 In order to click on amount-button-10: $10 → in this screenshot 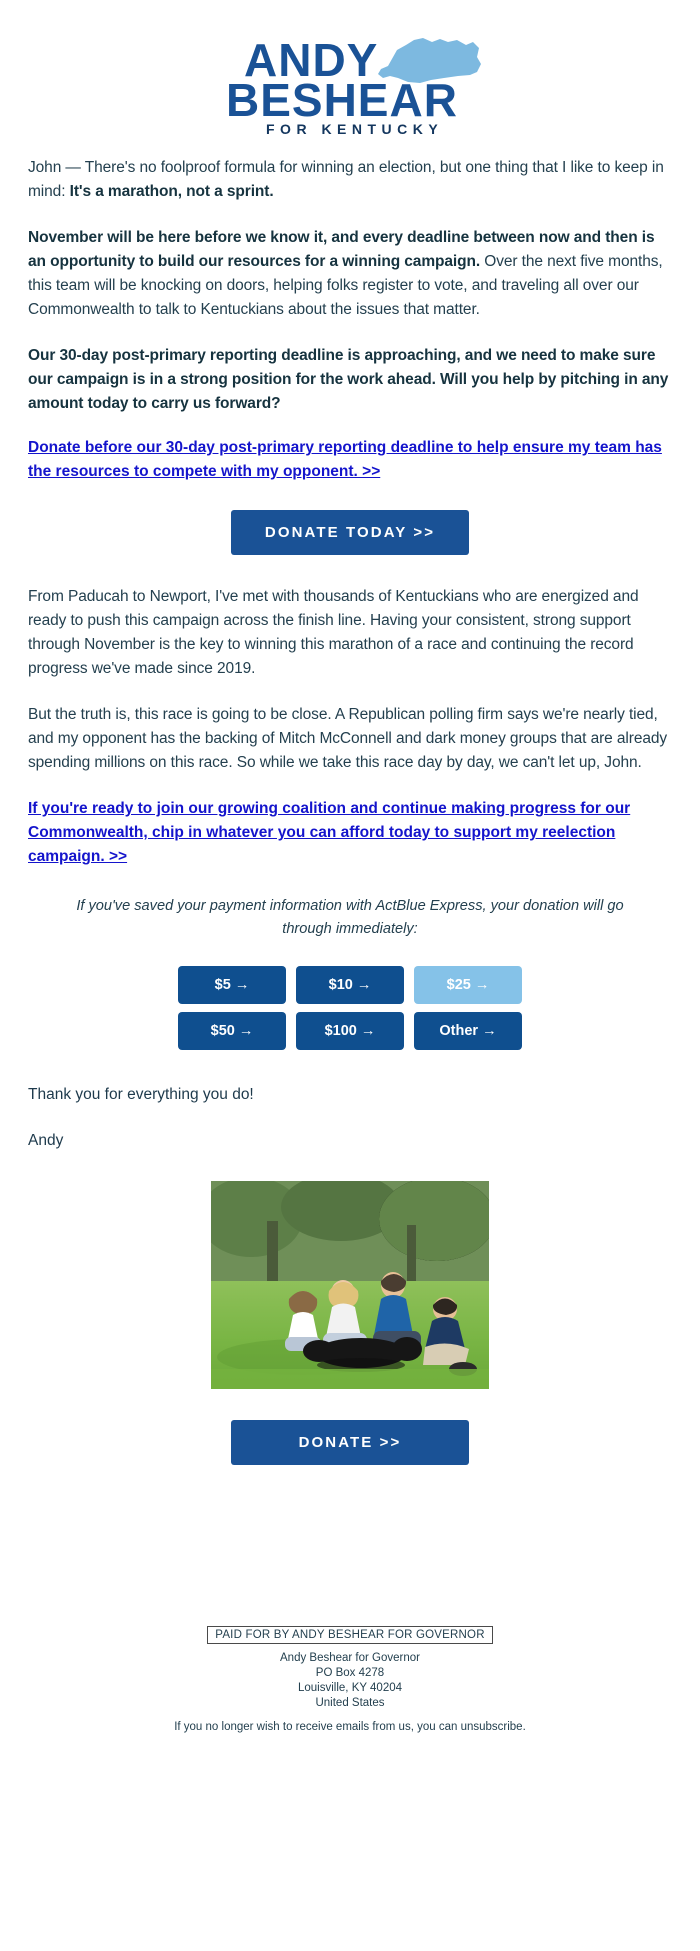, I will do `click(350, 985)`.